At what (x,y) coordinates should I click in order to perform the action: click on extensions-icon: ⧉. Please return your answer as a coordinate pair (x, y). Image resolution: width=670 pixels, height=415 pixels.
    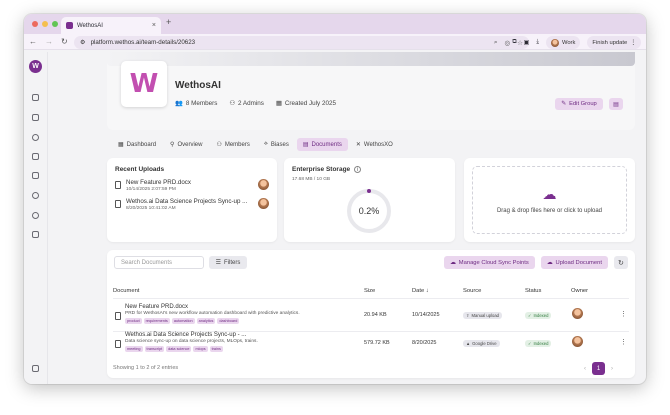
    Looking at the image, I should click on (514, 42).